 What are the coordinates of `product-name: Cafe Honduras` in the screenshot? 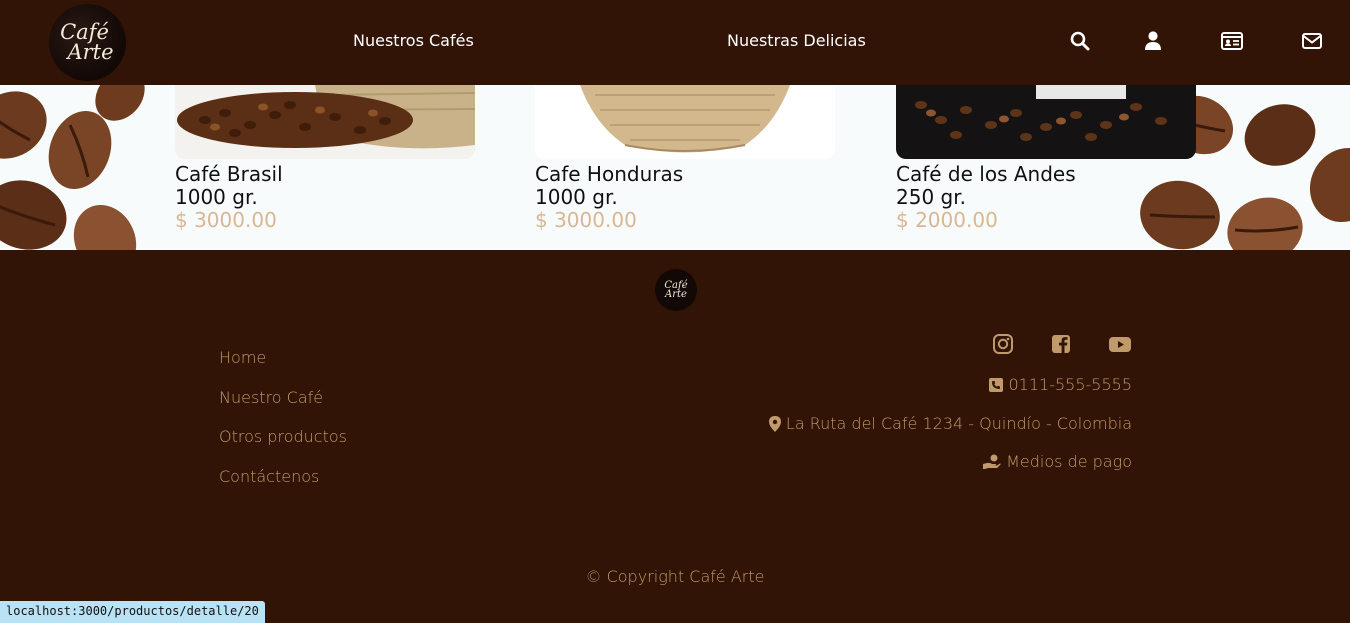 It's located at (609, 174).